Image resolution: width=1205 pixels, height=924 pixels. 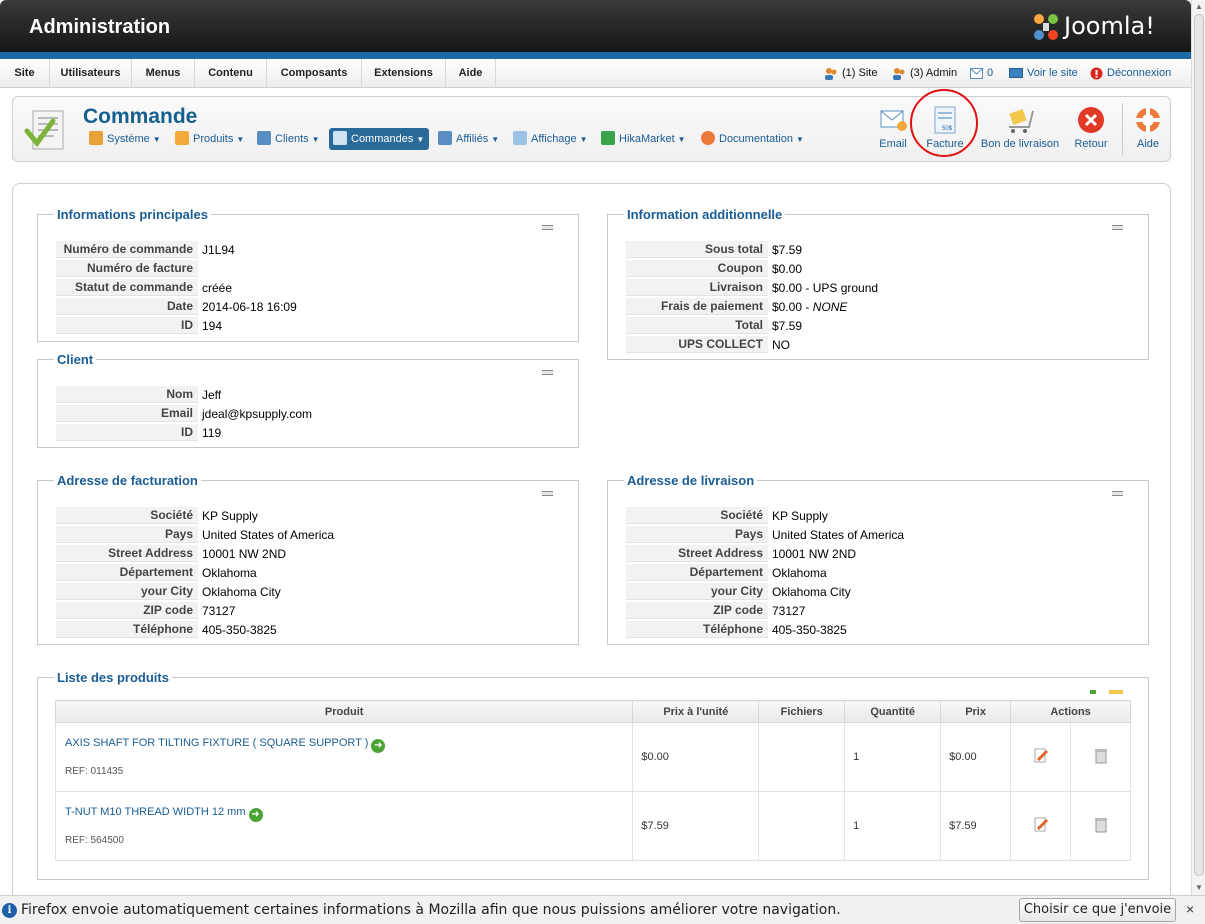 What do you see at coordinates (209, 139) in the screenshot?
I see `submenu-produits: Produits ▼` at bounding box center [209, 139].